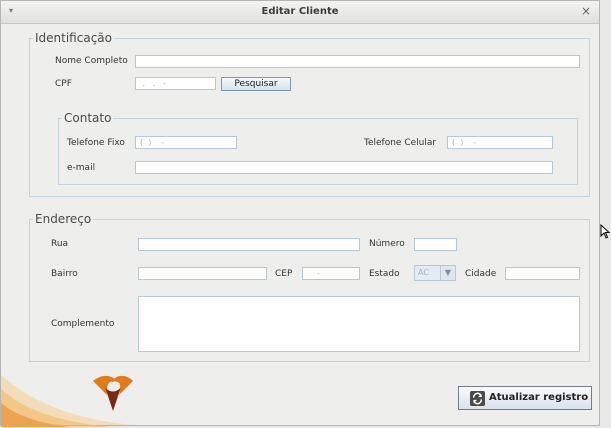 This screenshot has height=428, width=611. I want to click on identificacao-legend: Identificação, so click(73, 38).